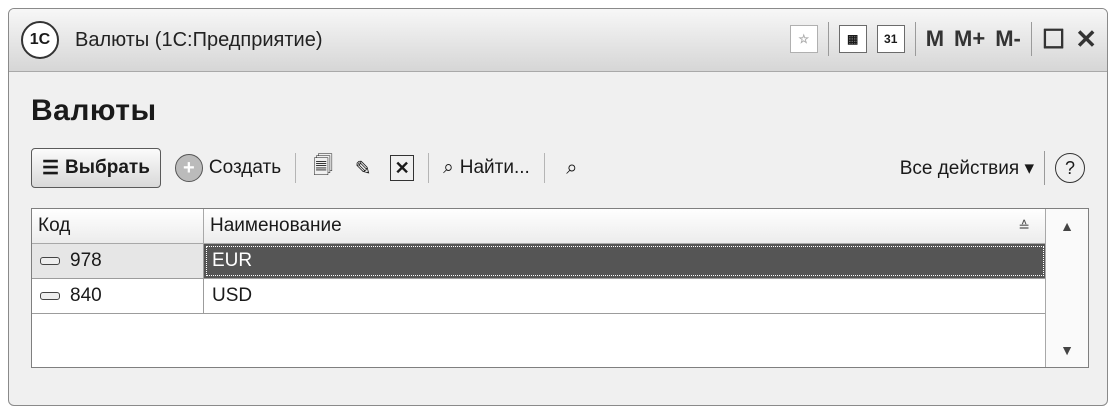 The image size is (1118, 415). Describe the element at coordinates (1053, 39) in the screenshot. I see `maximize-button: ☐` at that location.